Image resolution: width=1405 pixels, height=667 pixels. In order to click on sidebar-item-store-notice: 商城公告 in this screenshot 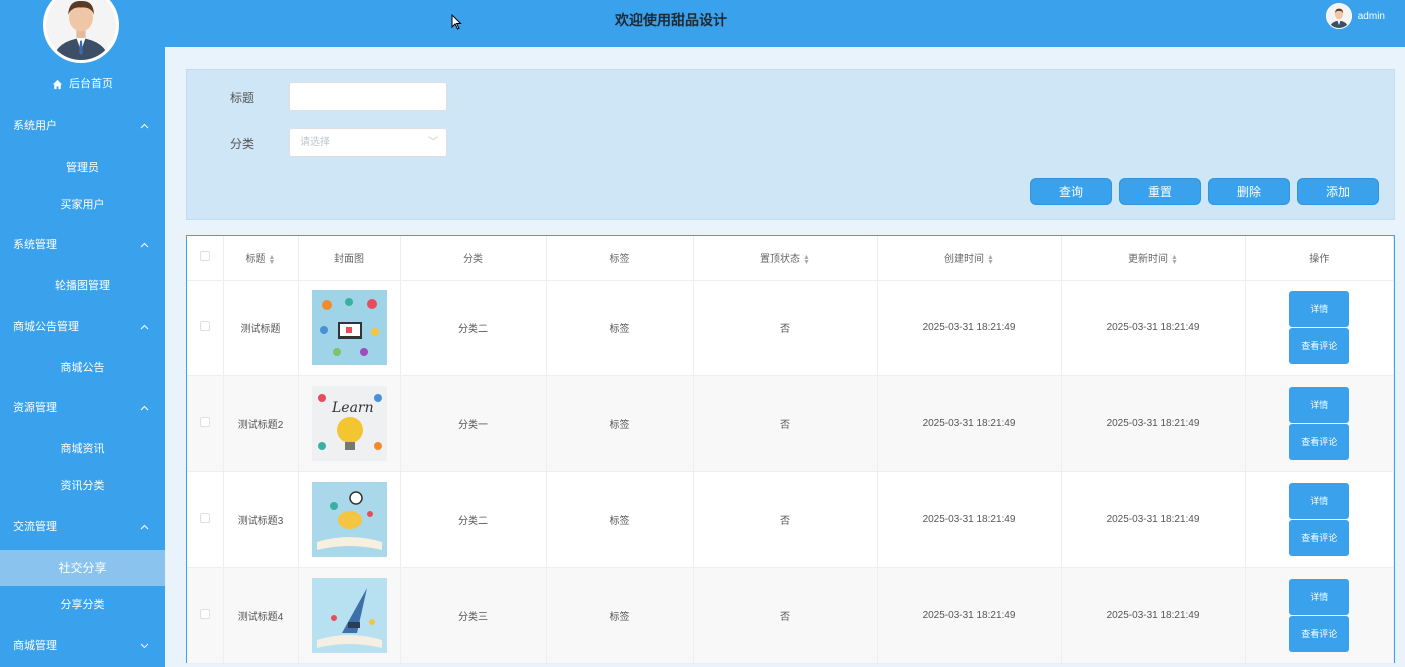, I will do `click(82, 368)`.